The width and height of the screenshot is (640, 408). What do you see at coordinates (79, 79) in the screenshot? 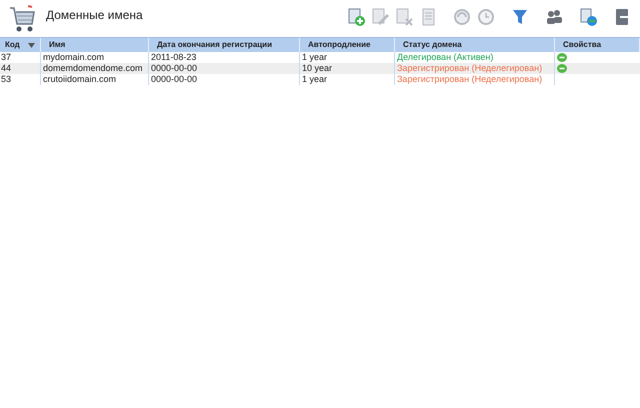
I see `table-cell-text: crutoiidomain.com` at bounding box center [79, 79].